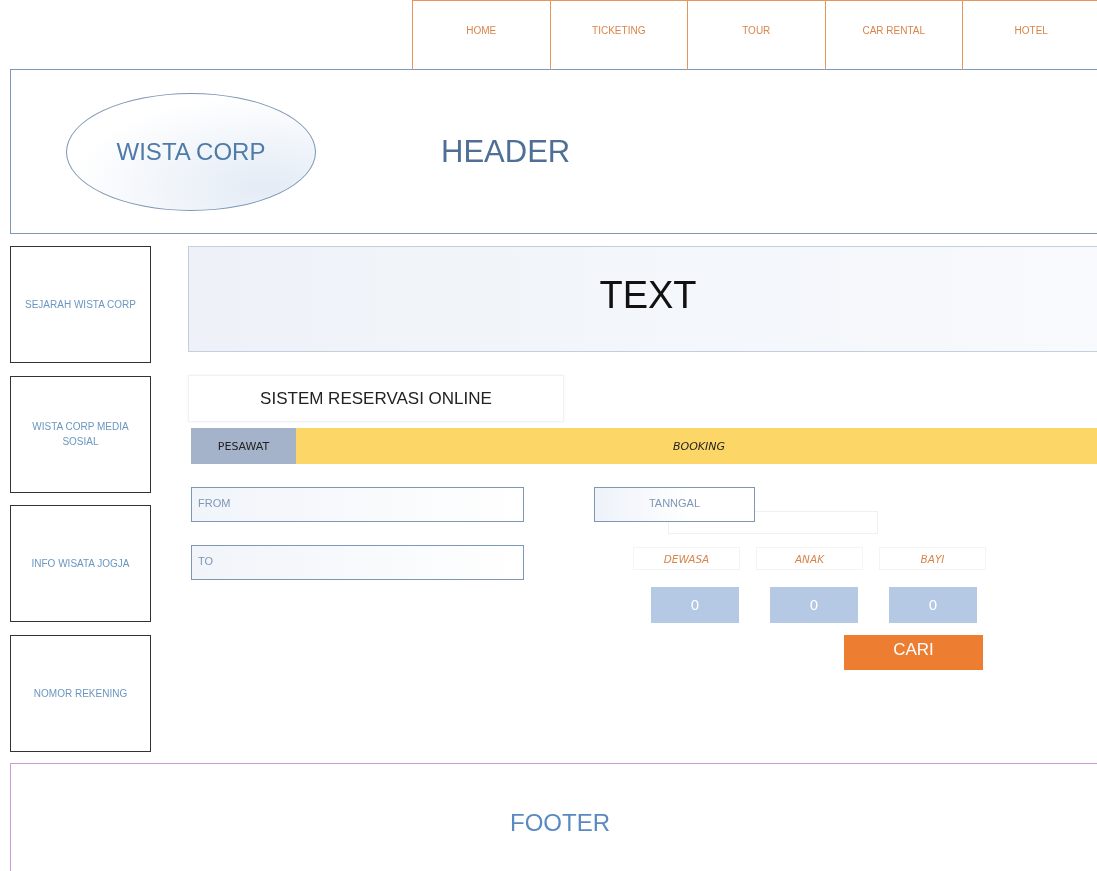 The width and height of the screenshot is (1097, 871). Describe the element at coordinates (357, 504) in the screenshot. I see `from-field: FROM` at that location.